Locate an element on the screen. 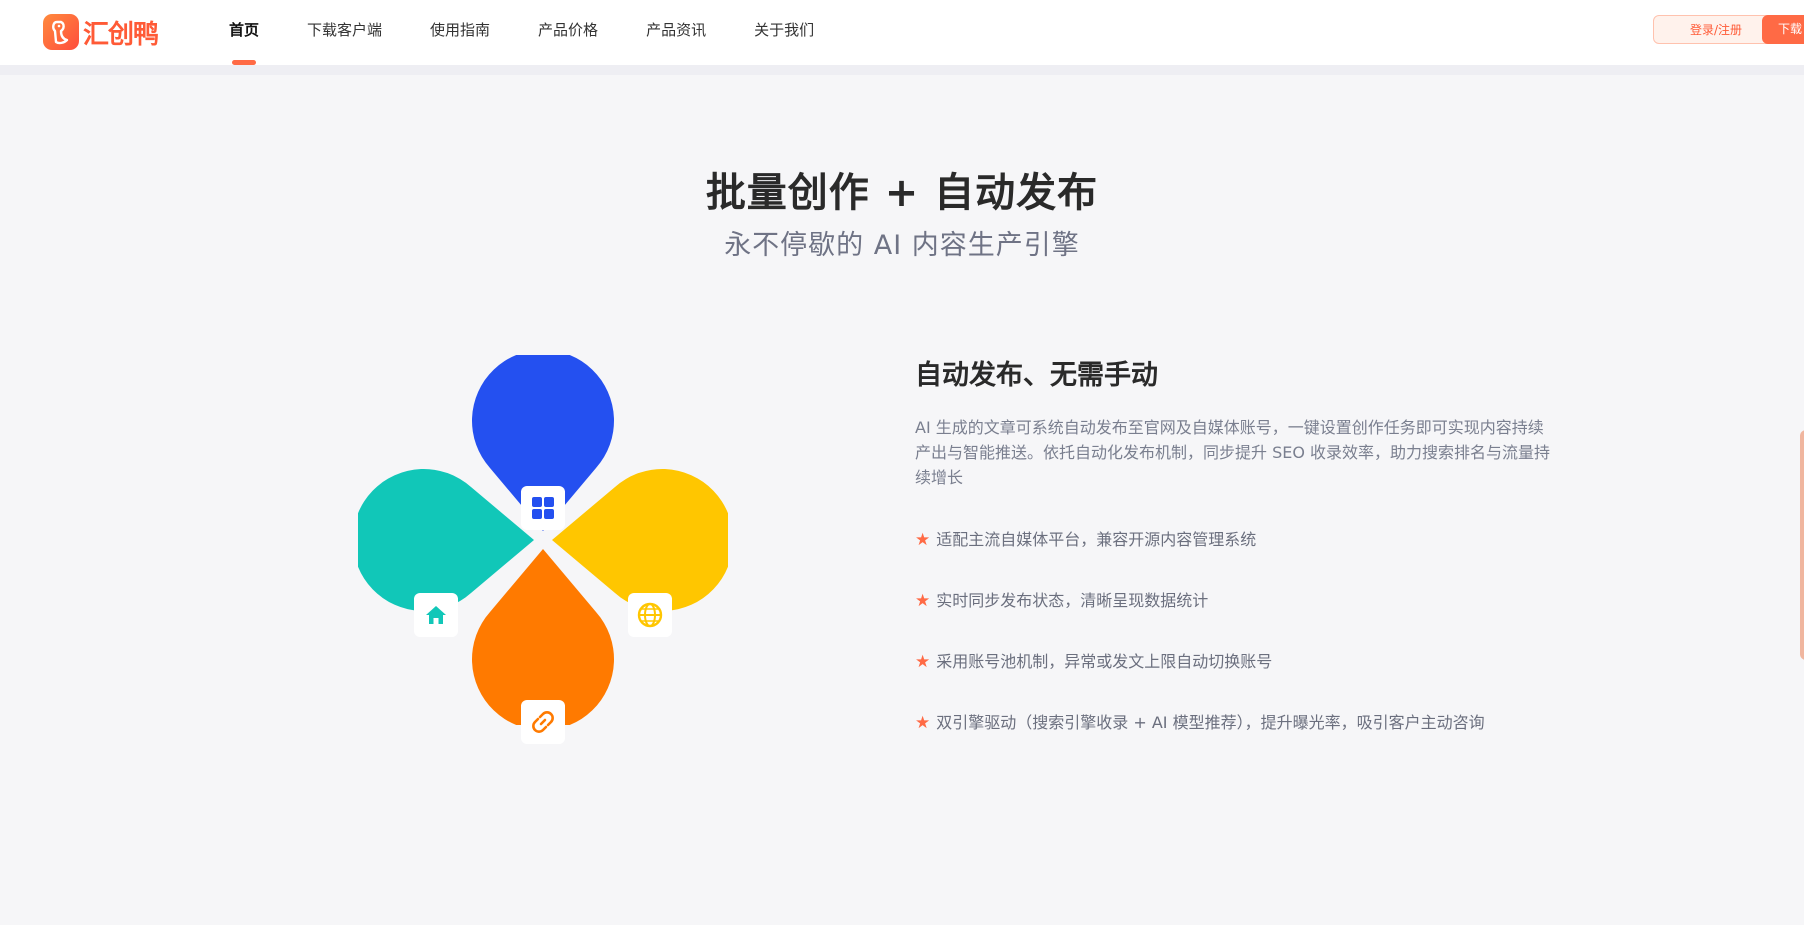 This screenshot has width=1804, height=942. home-icon is located at coordinates (436, 615).